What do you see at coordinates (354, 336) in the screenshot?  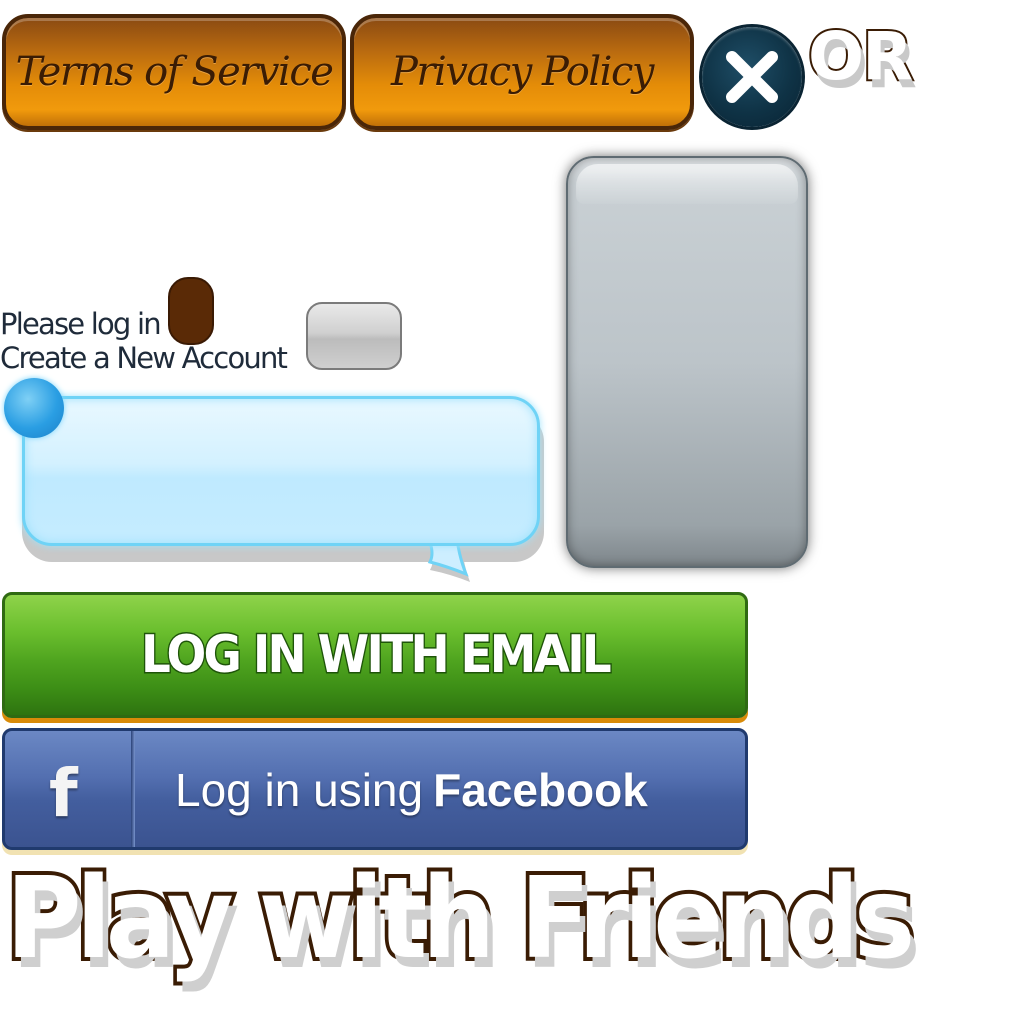 I see `grey-small-button` at bounding box center [354, 336].